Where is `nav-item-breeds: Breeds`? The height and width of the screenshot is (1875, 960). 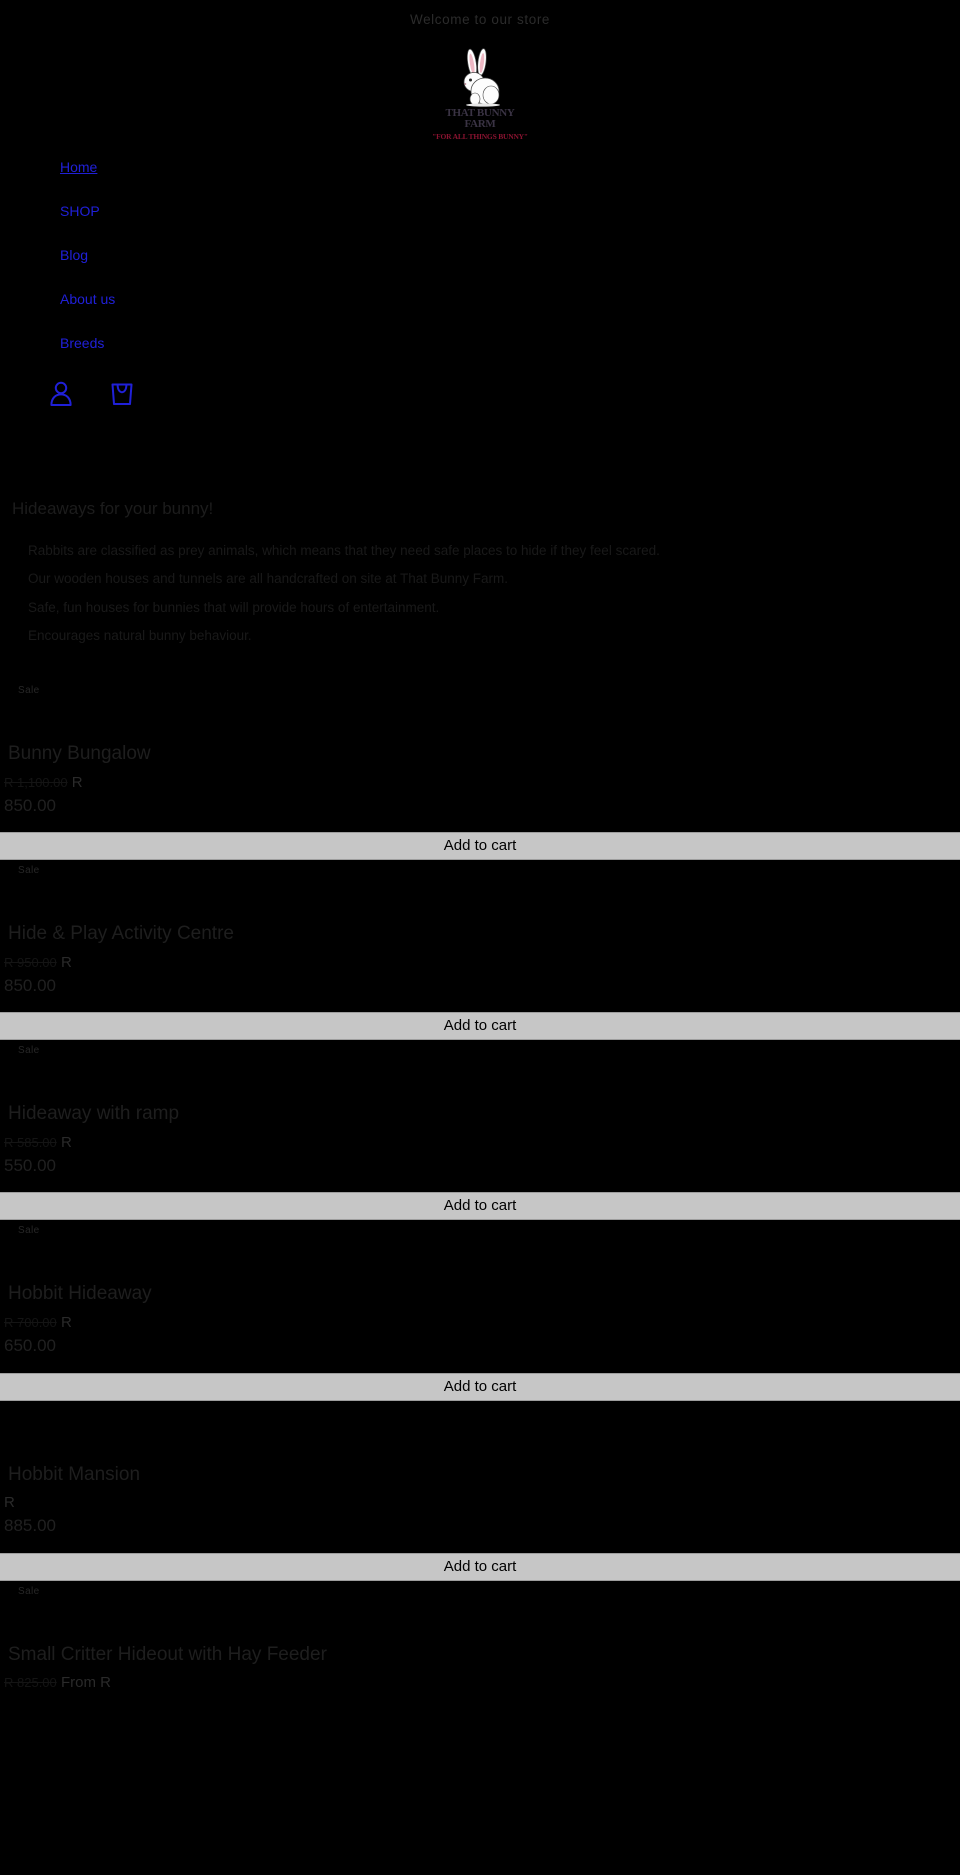
nav-item-breeds: Breeds is located at coordinates (82, 343).